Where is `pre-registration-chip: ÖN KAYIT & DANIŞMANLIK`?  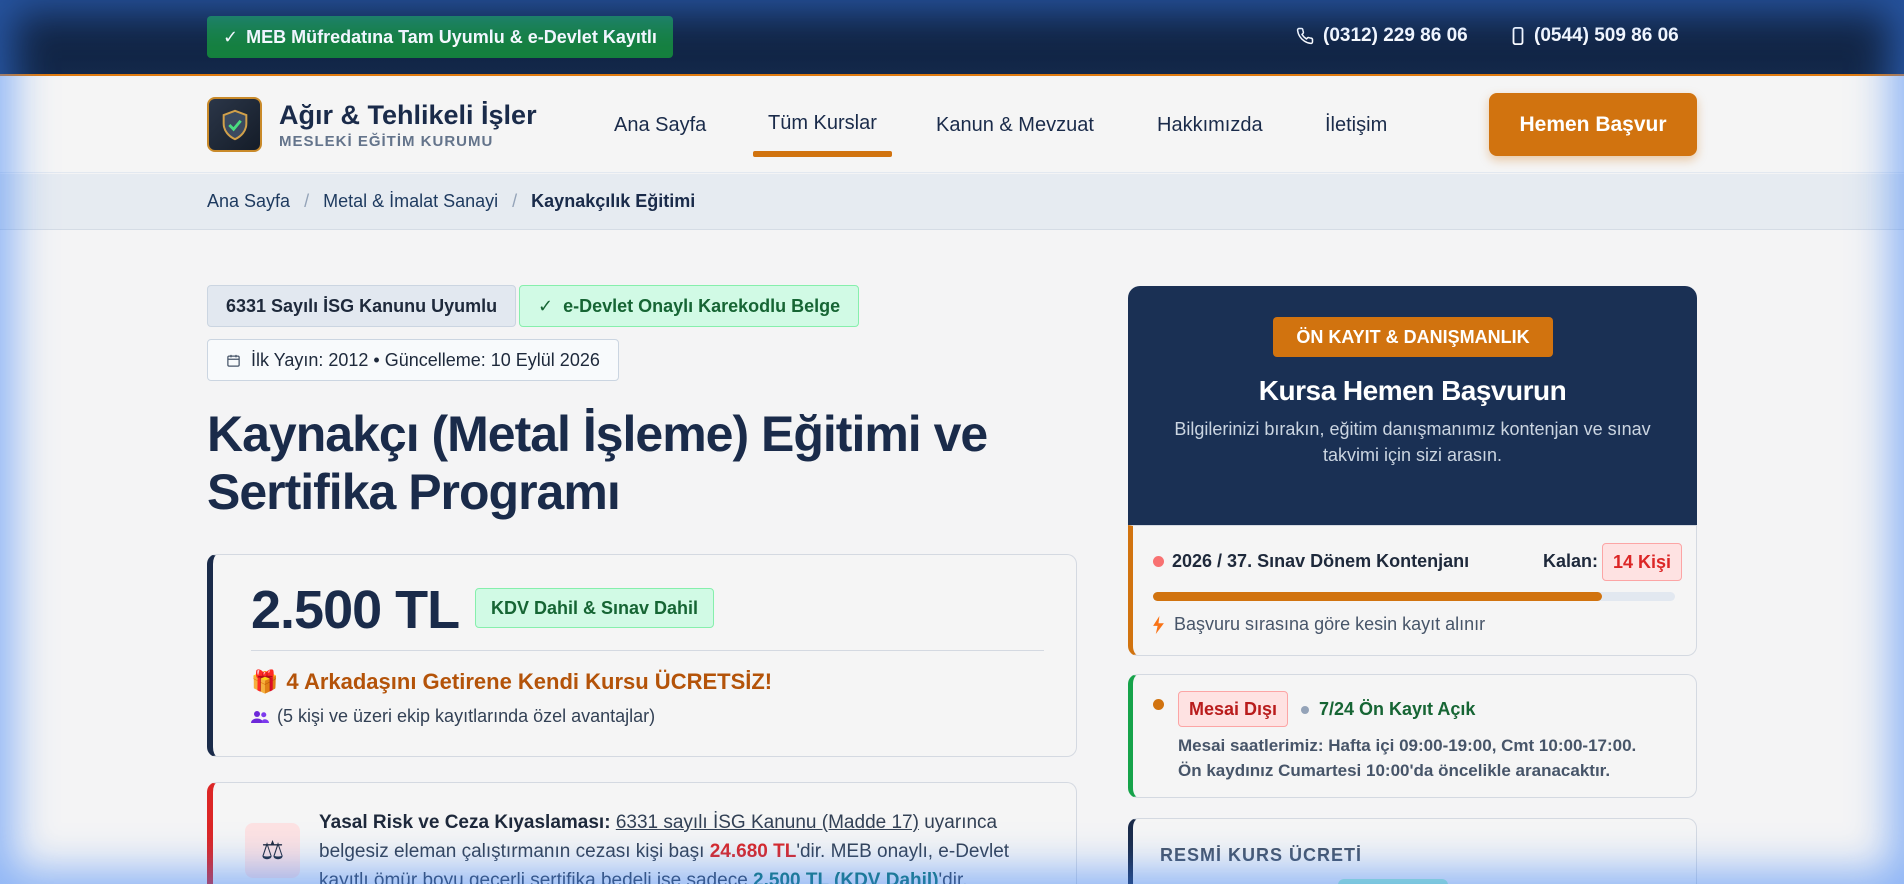
pre-registration-chip: ÖN KAYIT & DANIŞMANLIK is located at coordinates (1413, 337).